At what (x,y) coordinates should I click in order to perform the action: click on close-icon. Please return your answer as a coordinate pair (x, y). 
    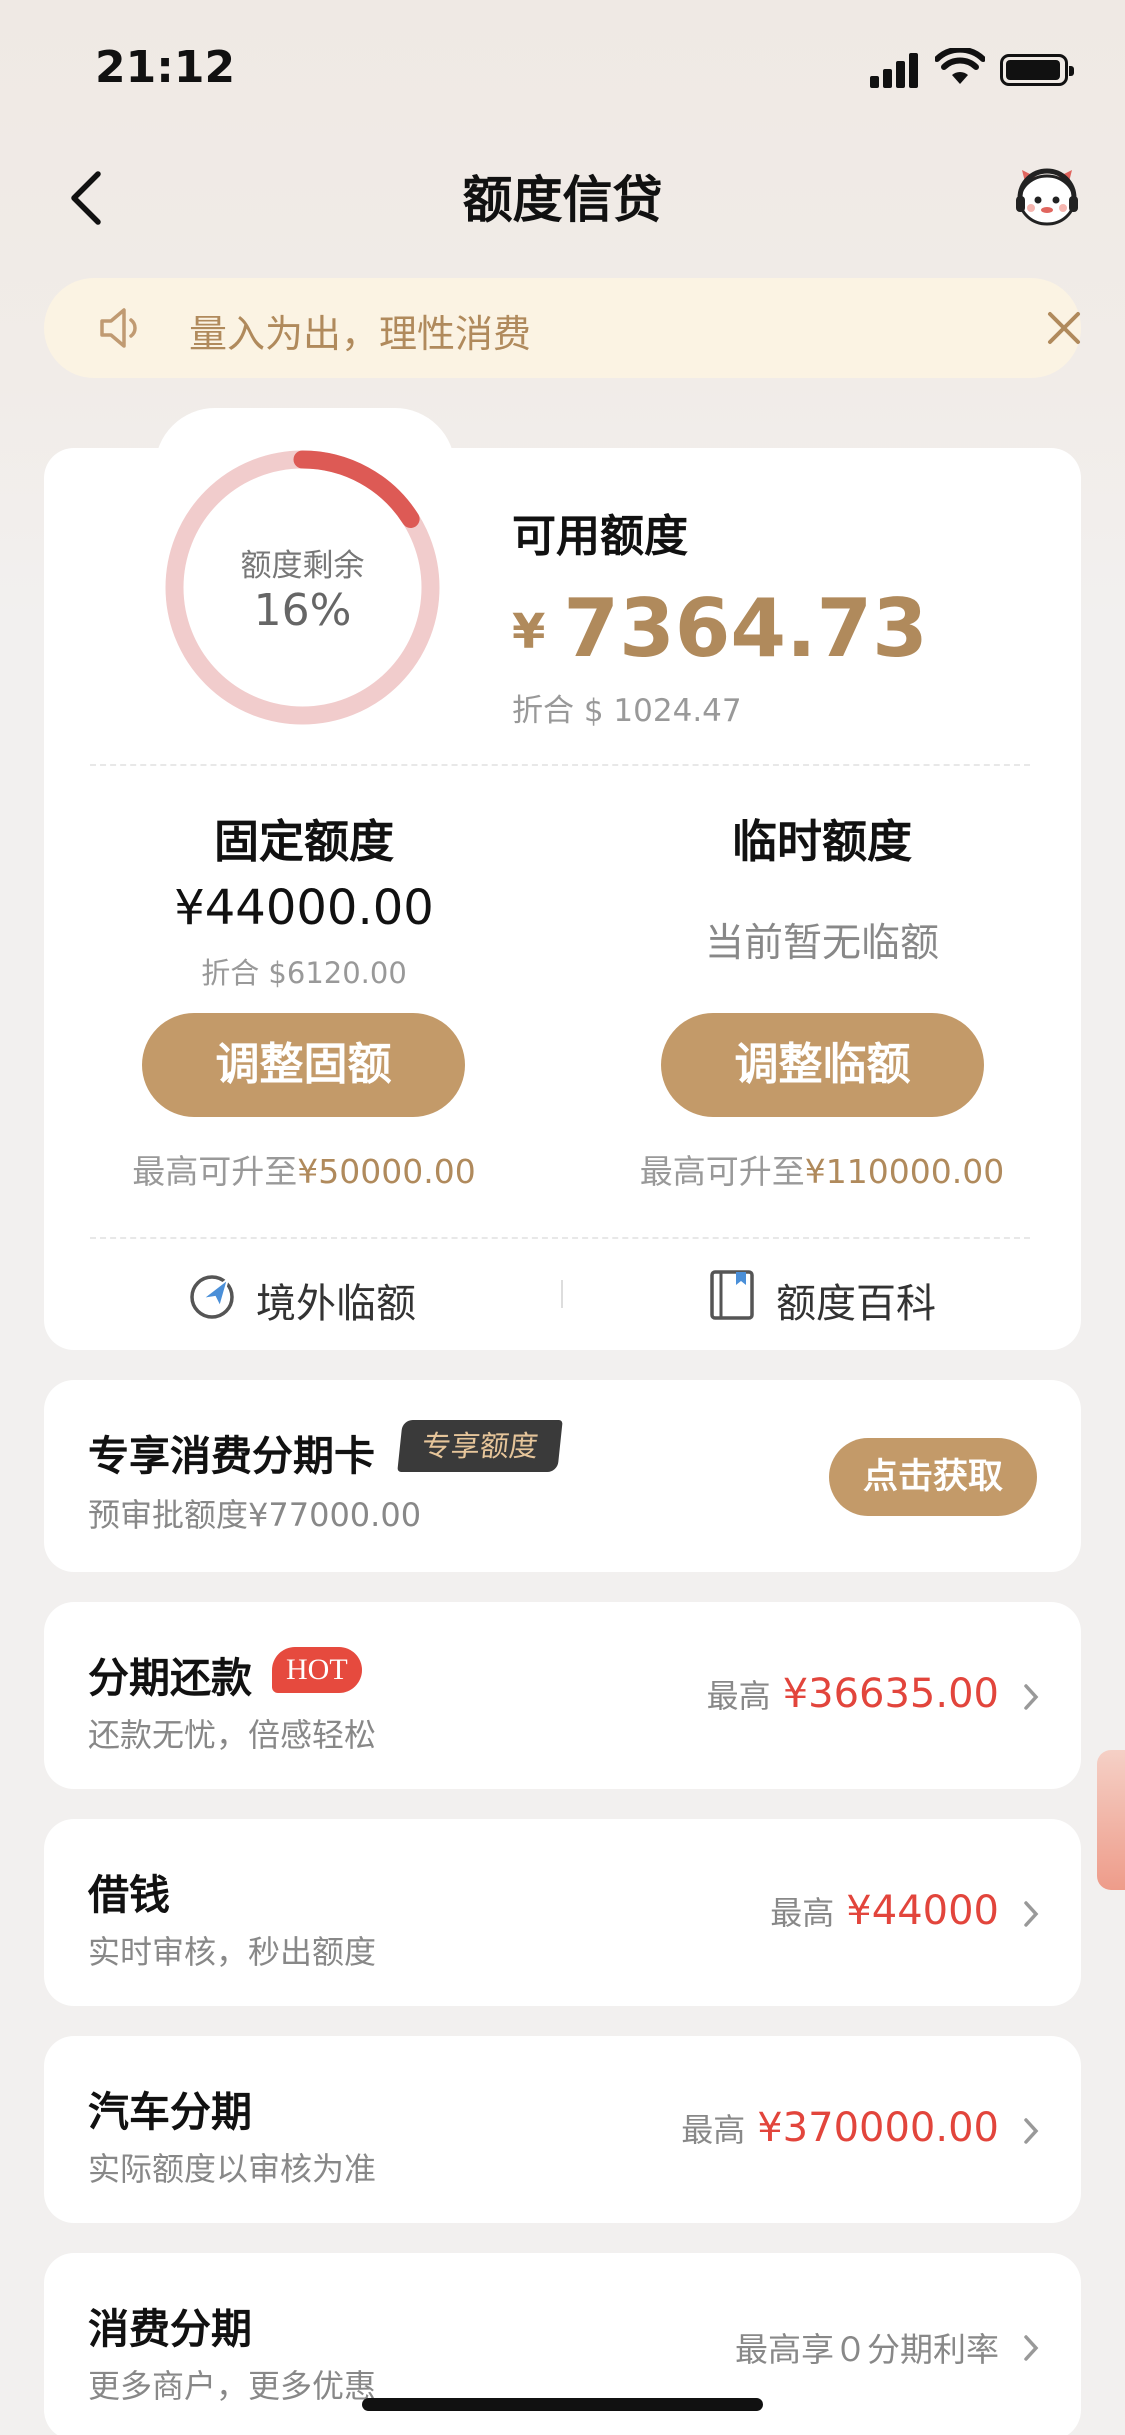
    Looking at the image, I should click on (1064, 328).